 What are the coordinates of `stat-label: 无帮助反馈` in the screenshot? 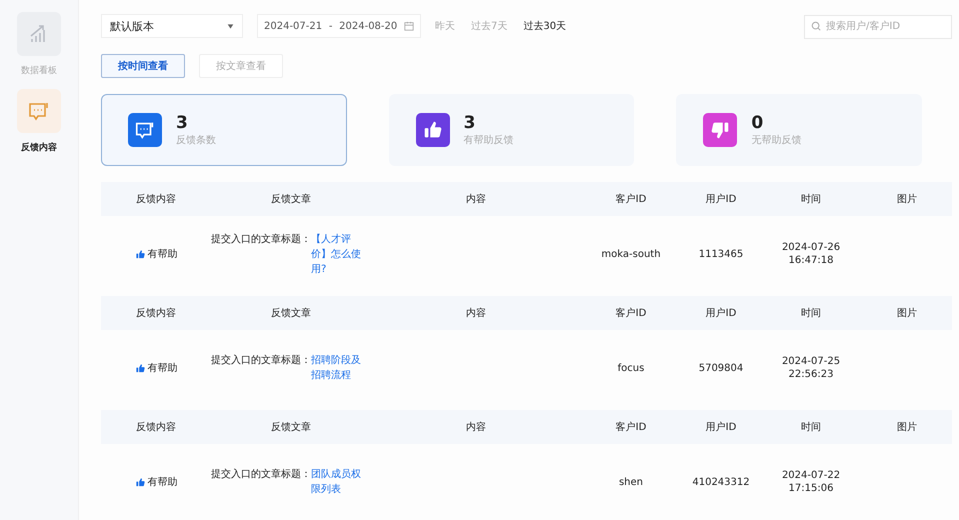 It's located at (776, 140).